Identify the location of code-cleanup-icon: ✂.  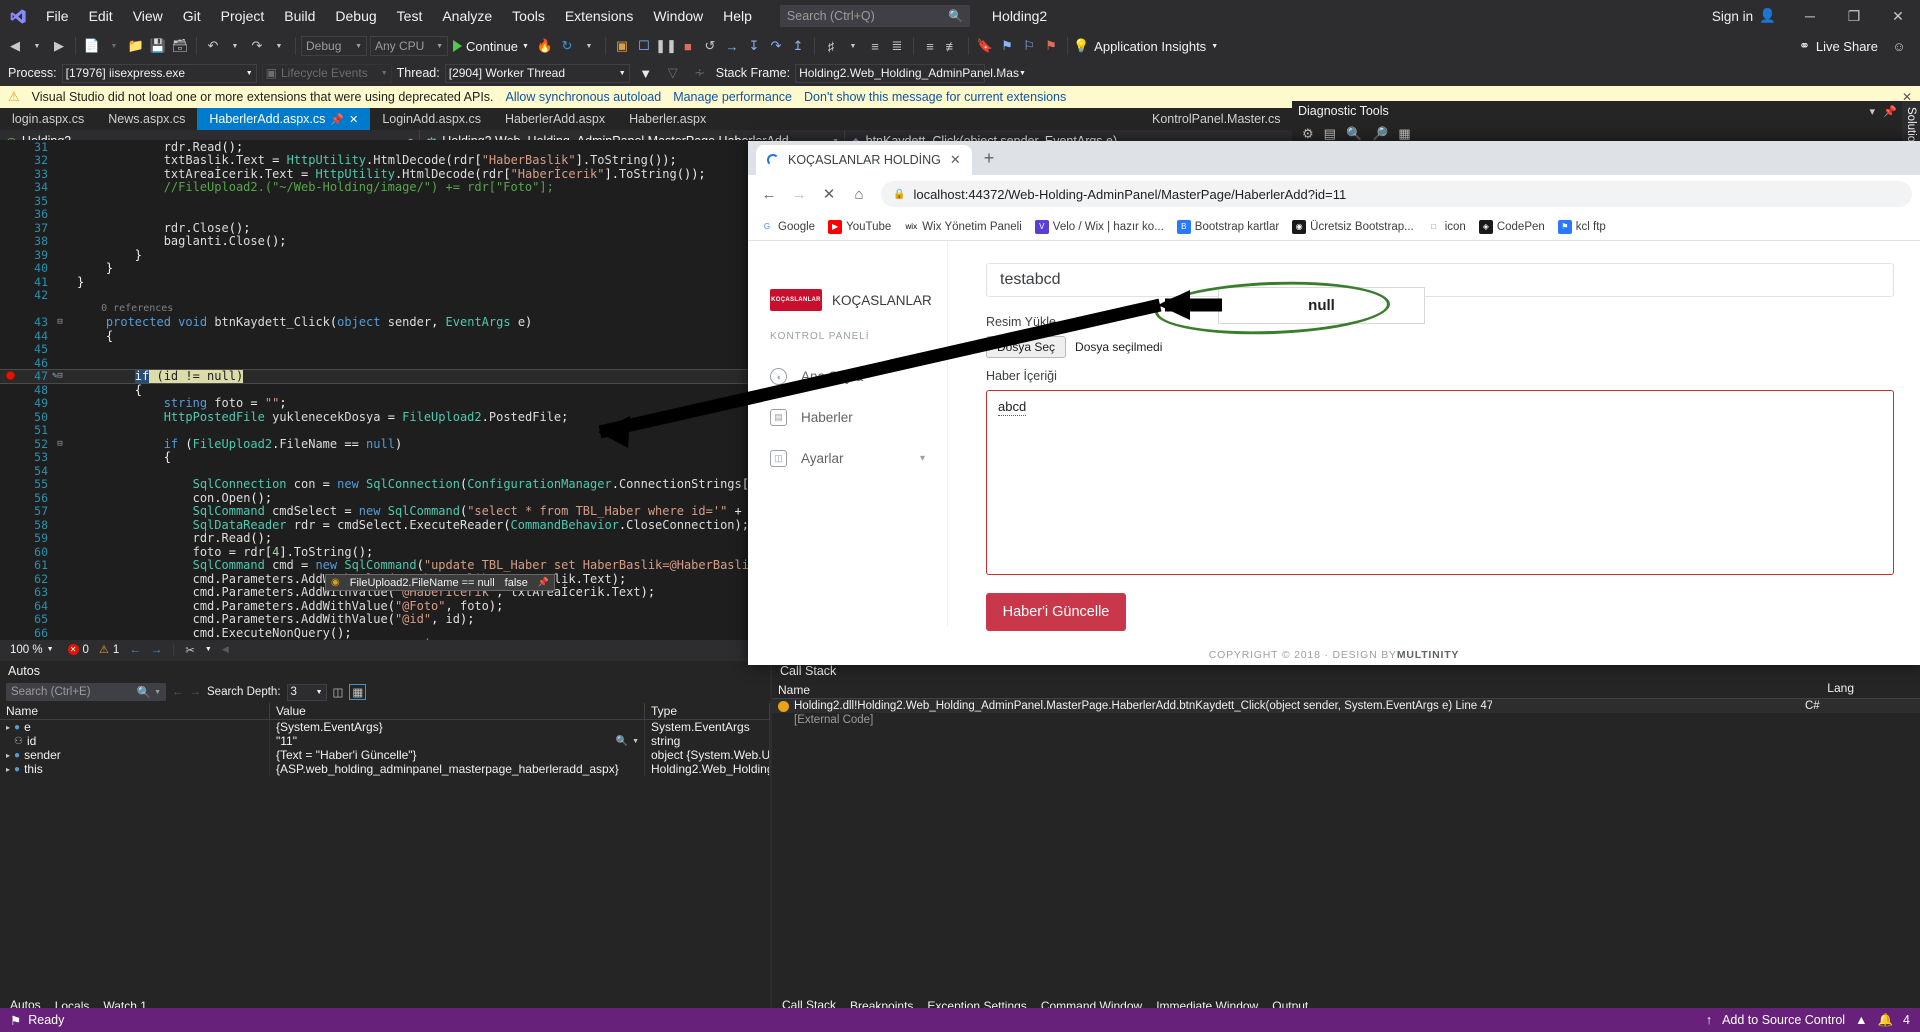
(190, 650).